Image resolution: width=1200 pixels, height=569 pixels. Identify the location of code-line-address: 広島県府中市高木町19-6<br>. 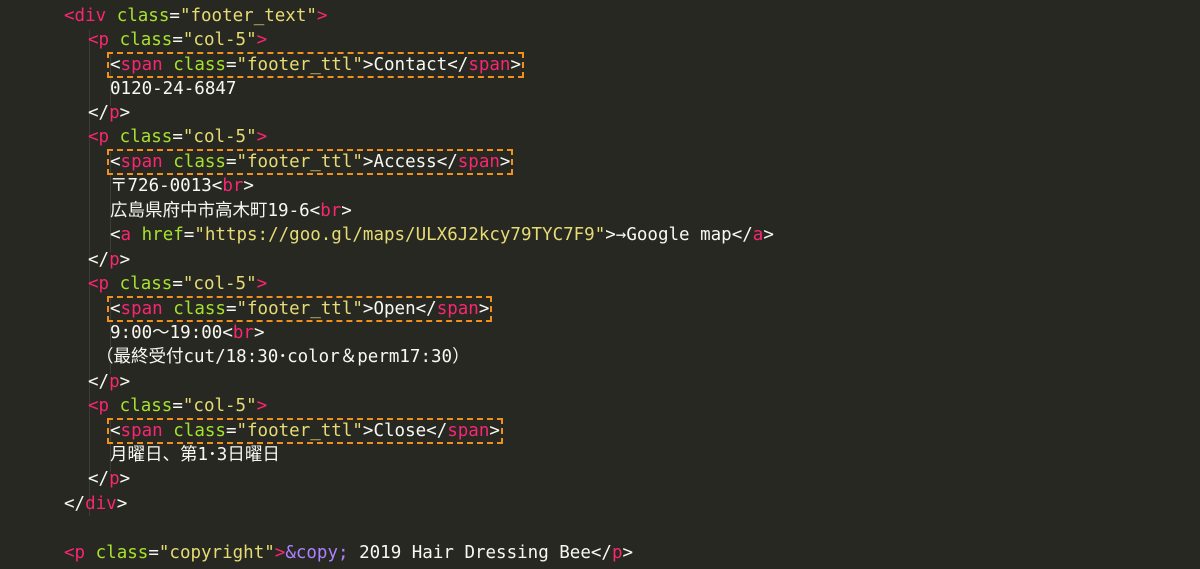
(231, 211).